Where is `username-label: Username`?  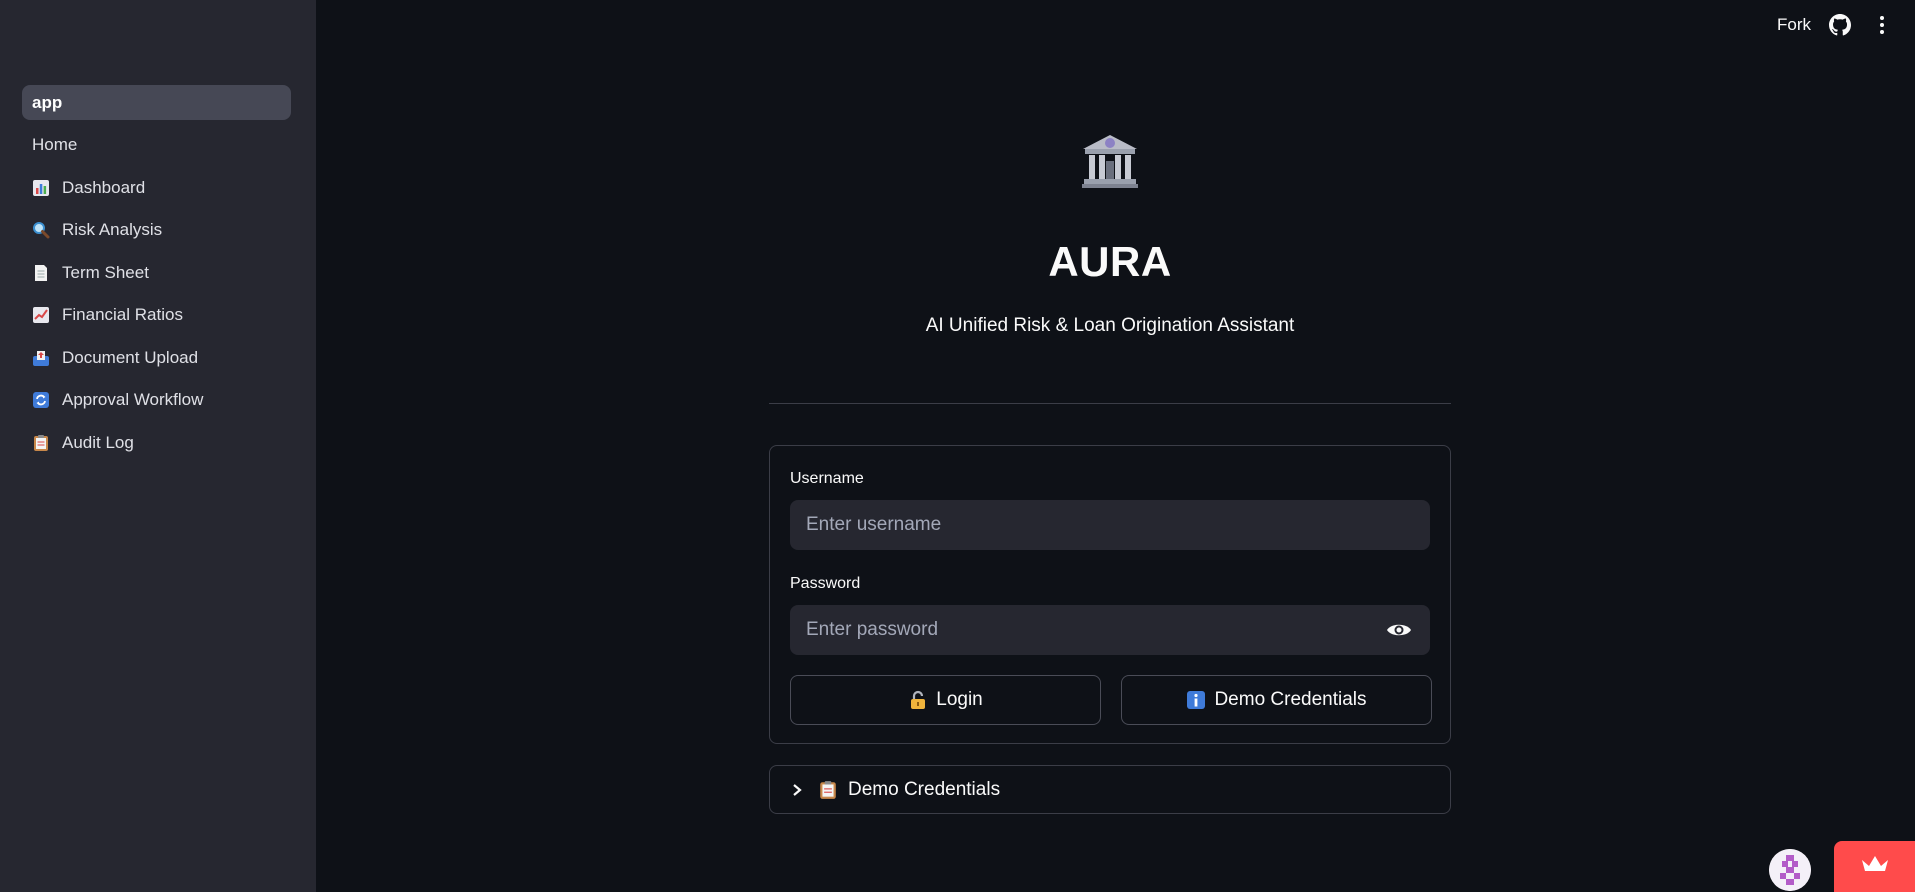
username-label: Username is located at coordinates (827, 478).